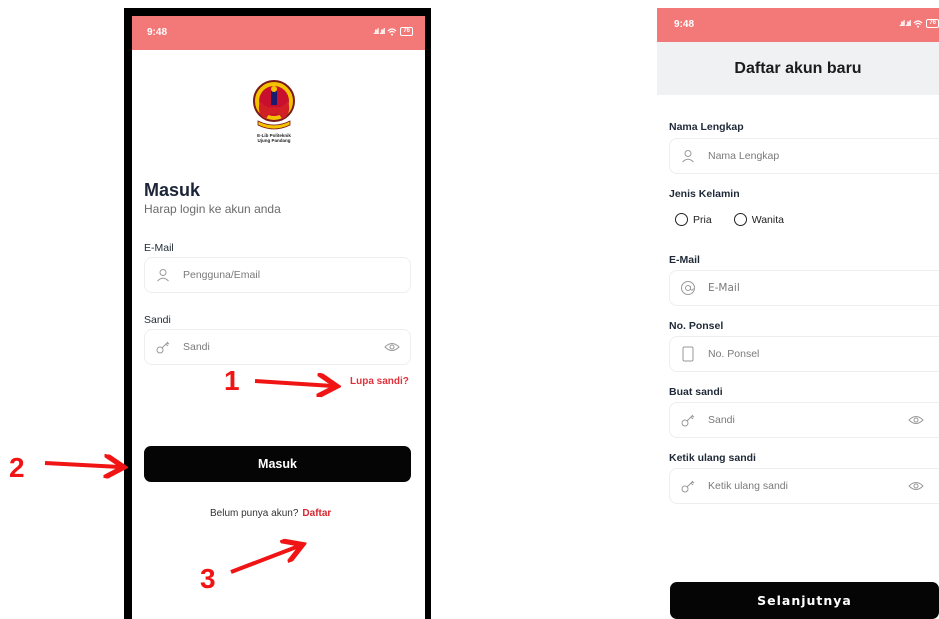 The image size is (939, 619). I want to click on logo-caption: E-Lib Politeknik Ujung Pandang, so click(274, 138).